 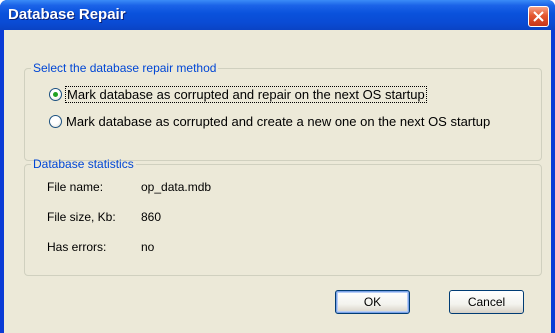 I want to click on has-errors-value: no, so click(x=148, y=247).